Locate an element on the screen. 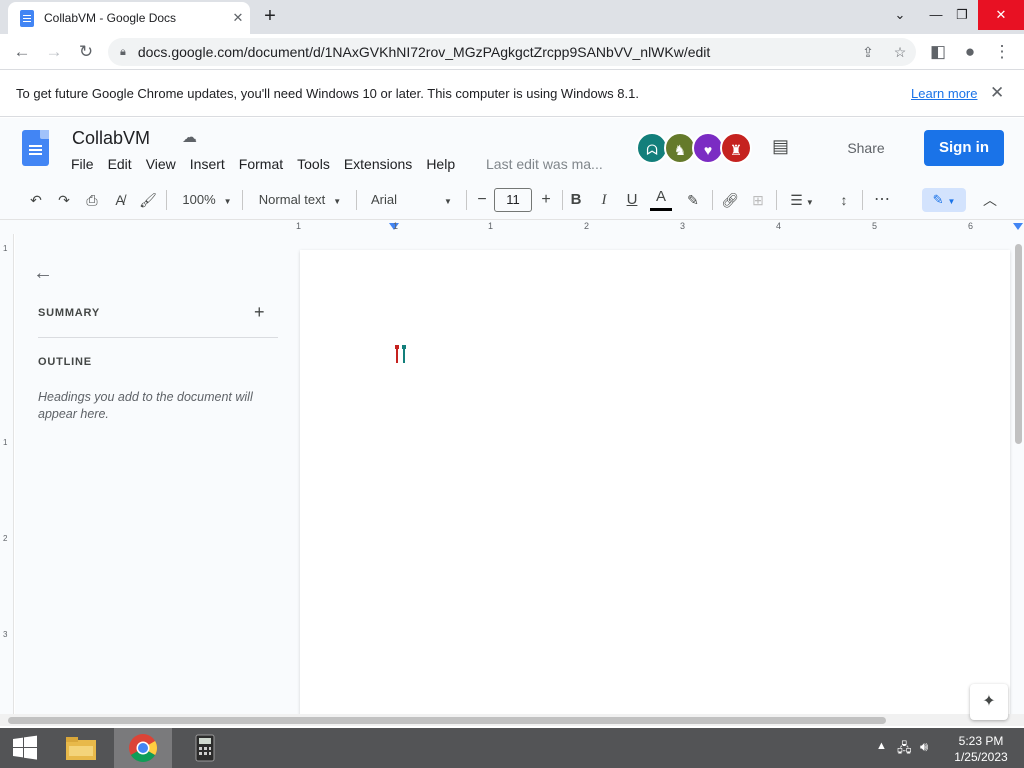 The image size is (1024, 768). menu-file: File is located at coordinates (82, 164).